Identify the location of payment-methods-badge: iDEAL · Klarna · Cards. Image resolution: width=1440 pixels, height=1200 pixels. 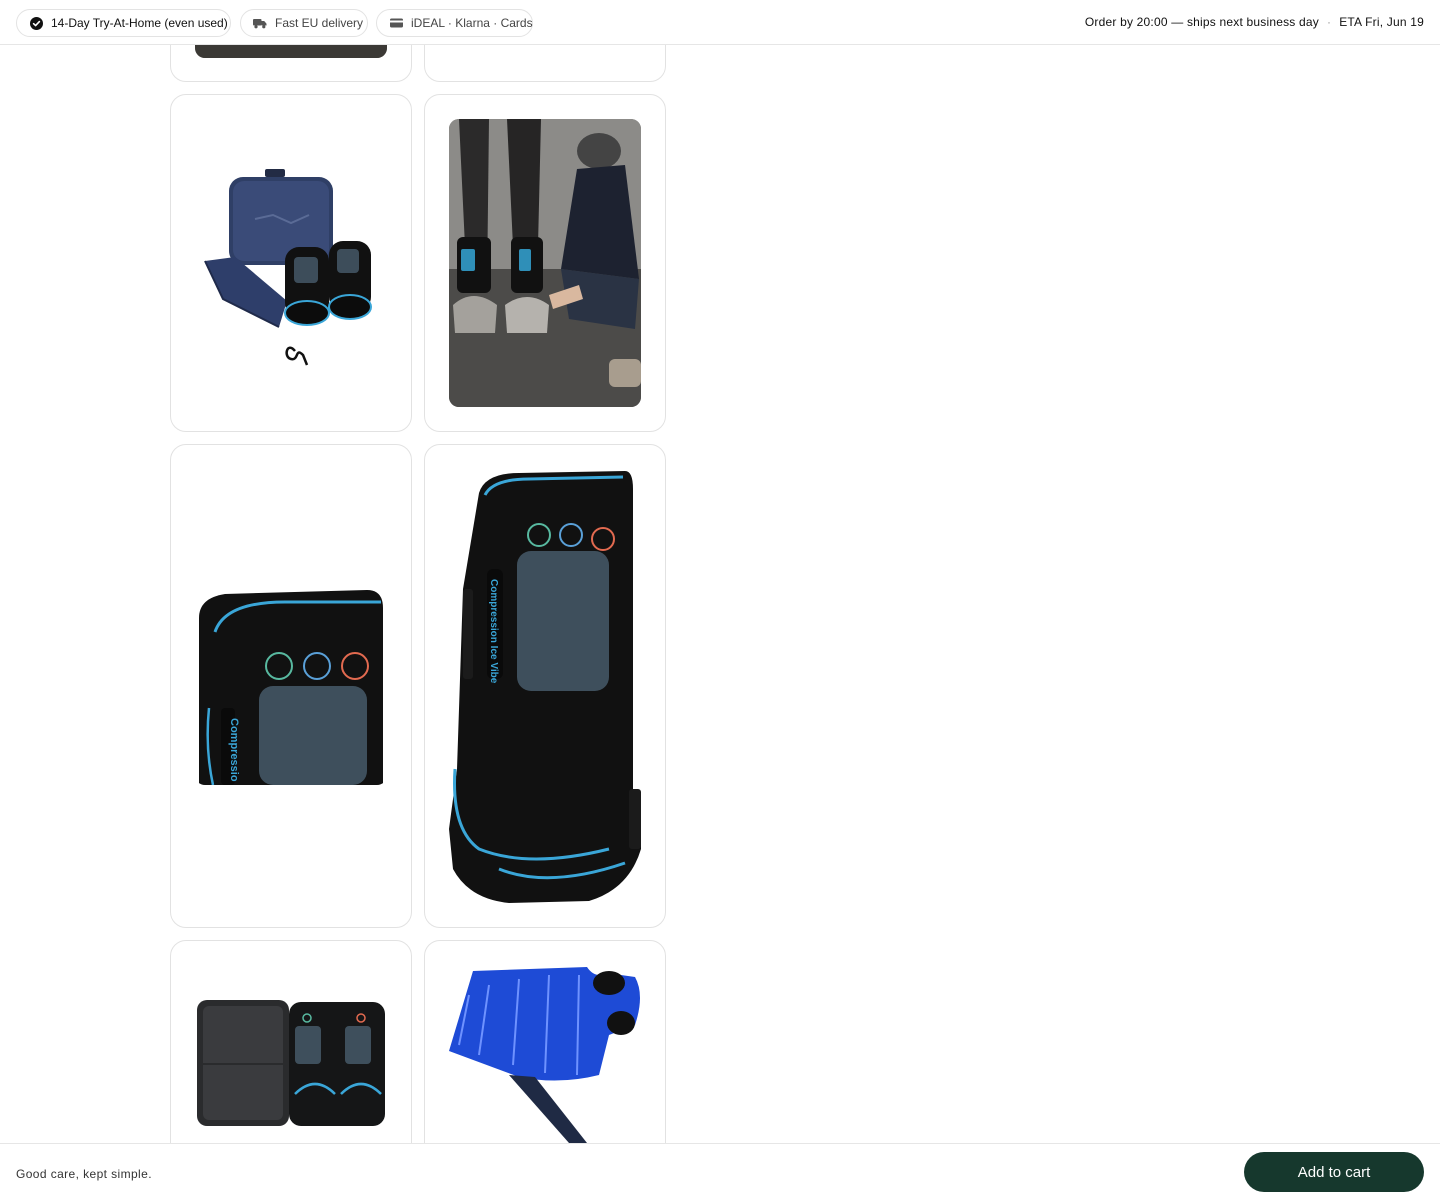
(454, 23).